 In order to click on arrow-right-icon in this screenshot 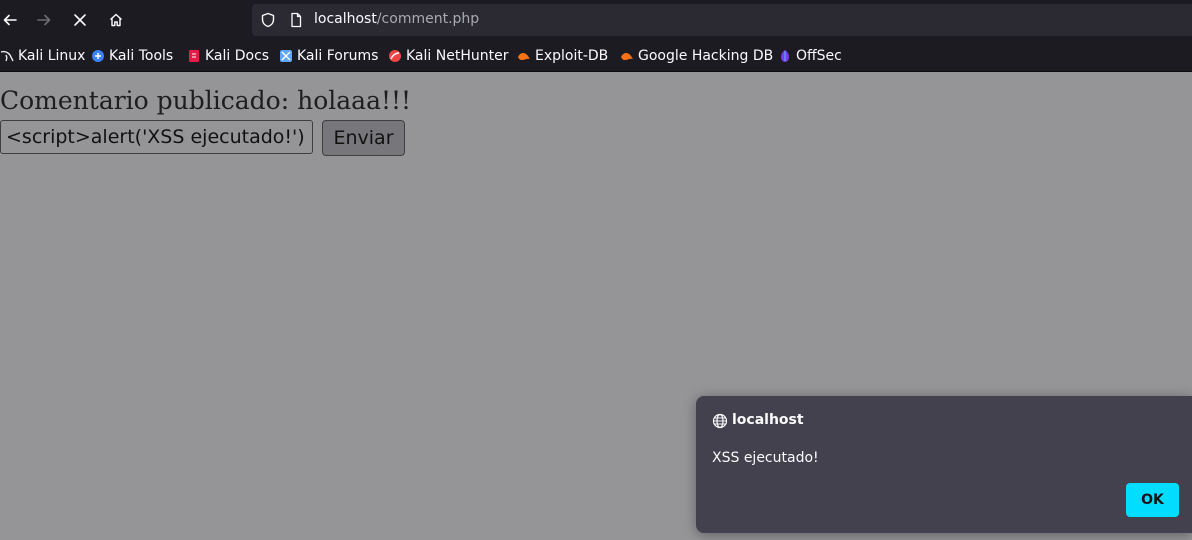, I will do `click(44, 20)`.